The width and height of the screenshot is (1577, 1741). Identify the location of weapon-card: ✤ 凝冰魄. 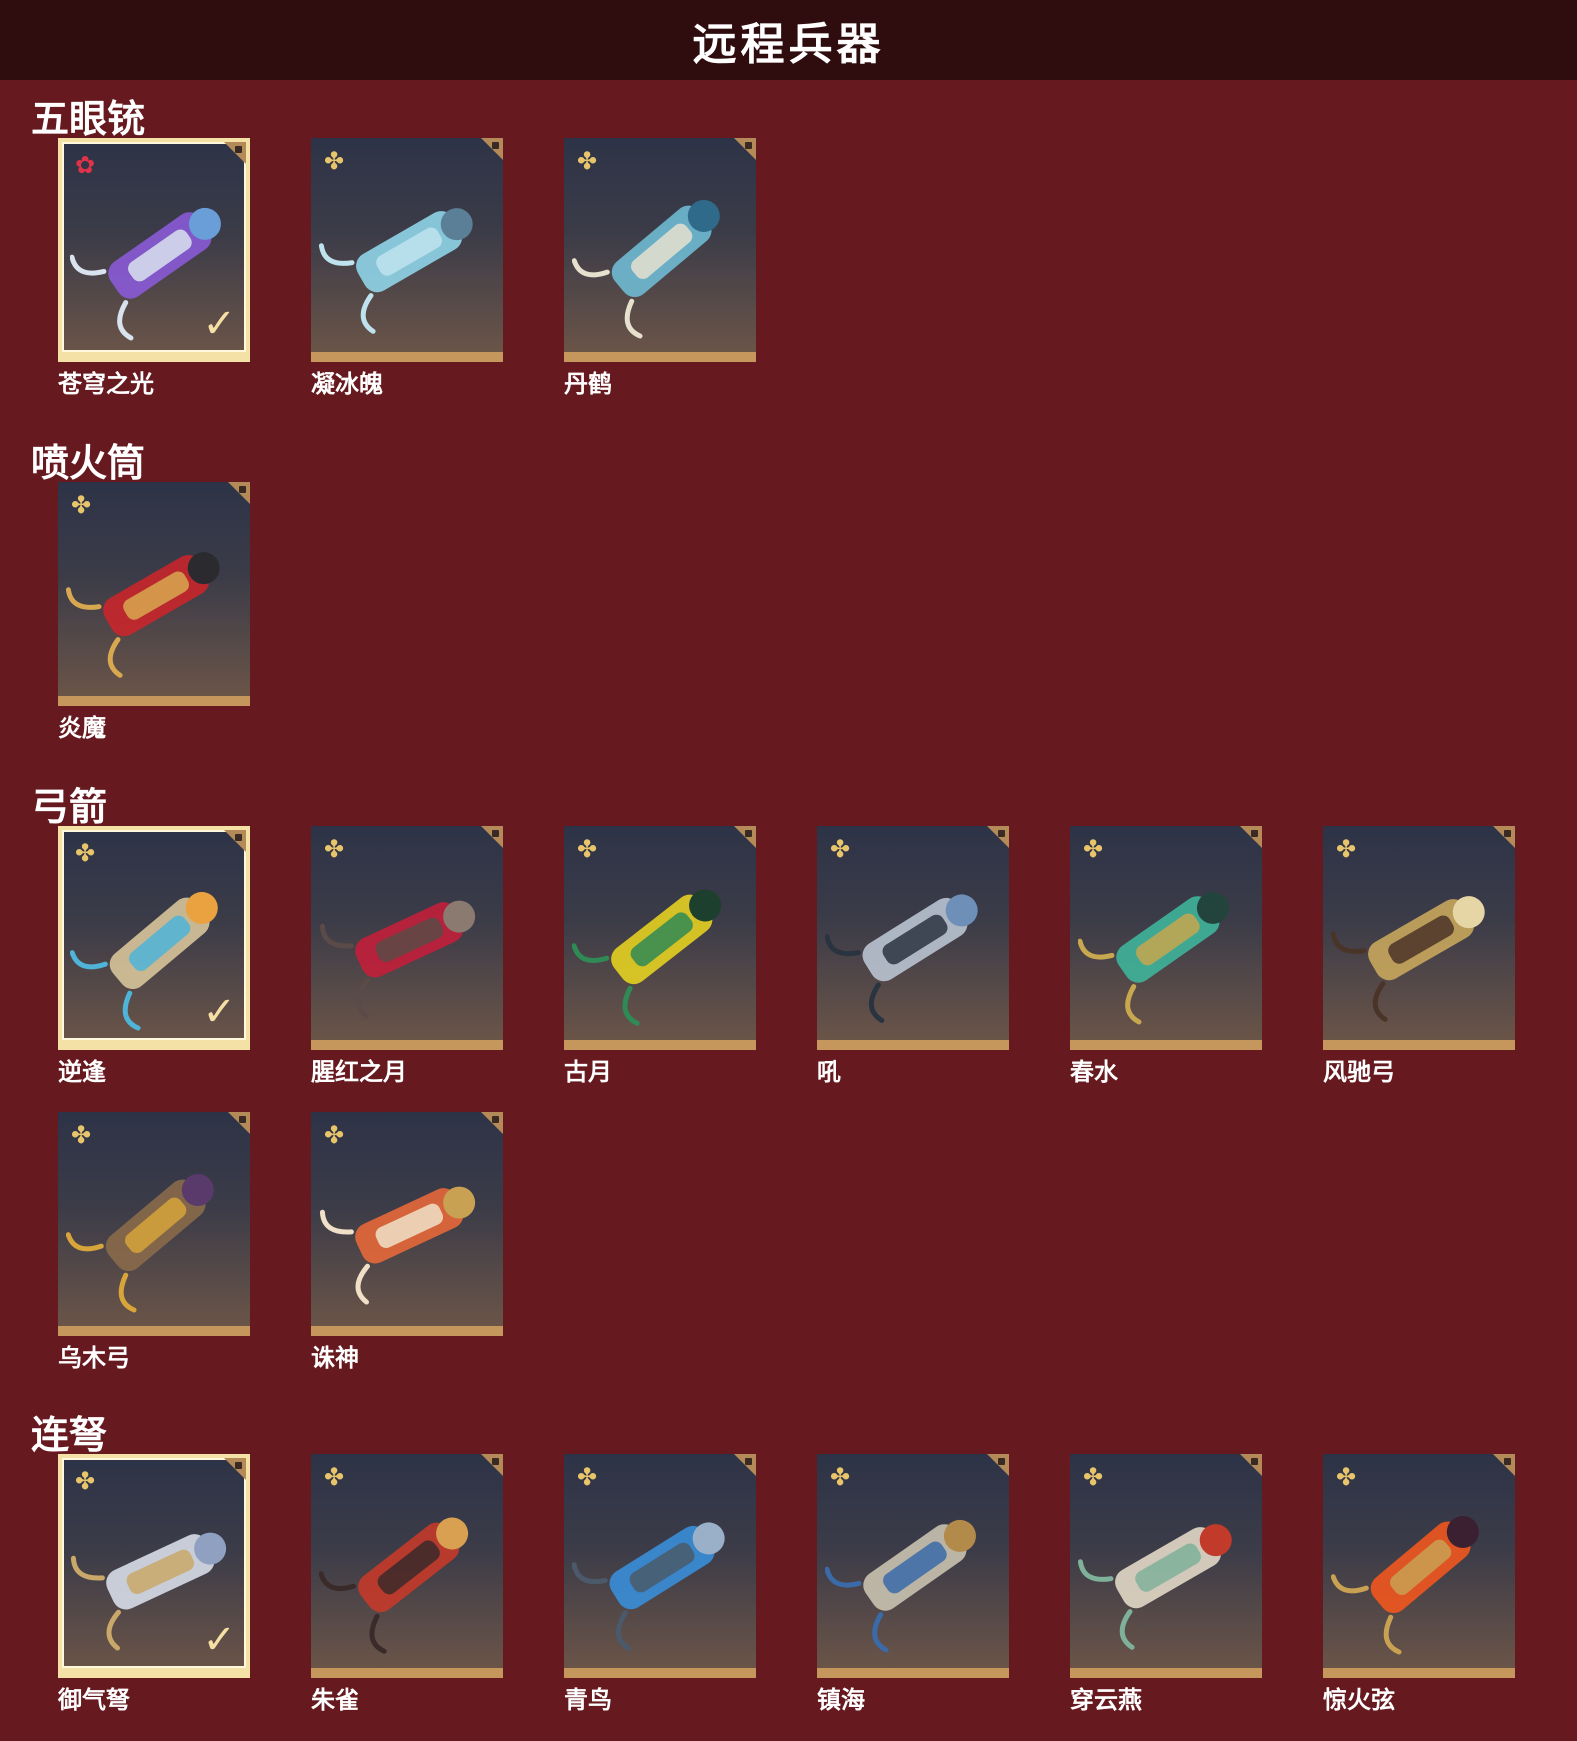
(407, 268).